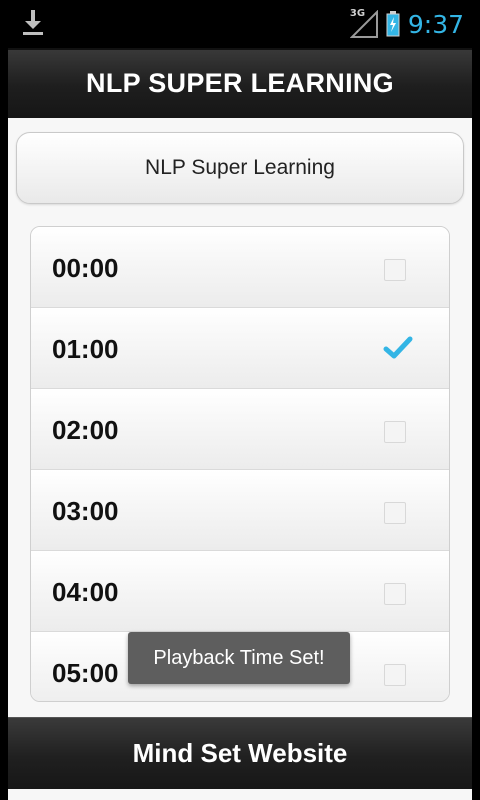 This screenshot has width=480, height=800. I want to click on time-label: 01:00, so click(85, 349).